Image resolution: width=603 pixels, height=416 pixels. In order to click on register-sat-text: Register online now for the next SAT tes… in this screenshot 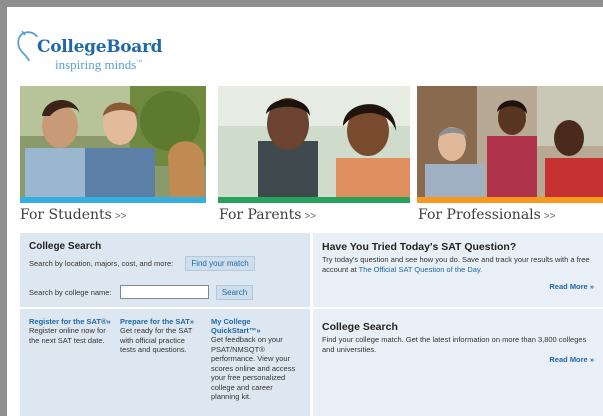, I will do `click(67, 335)`.